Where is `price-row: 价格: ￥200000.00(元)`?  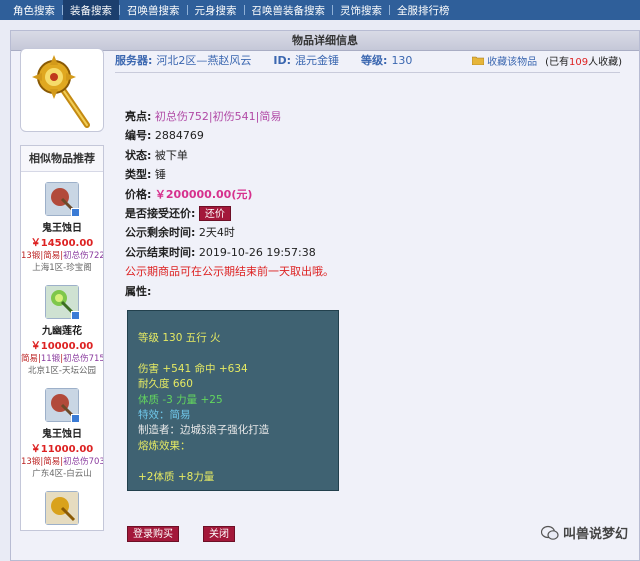 price-row: 价格: ￥200000.00(元) is located at coordinates (189, 194).